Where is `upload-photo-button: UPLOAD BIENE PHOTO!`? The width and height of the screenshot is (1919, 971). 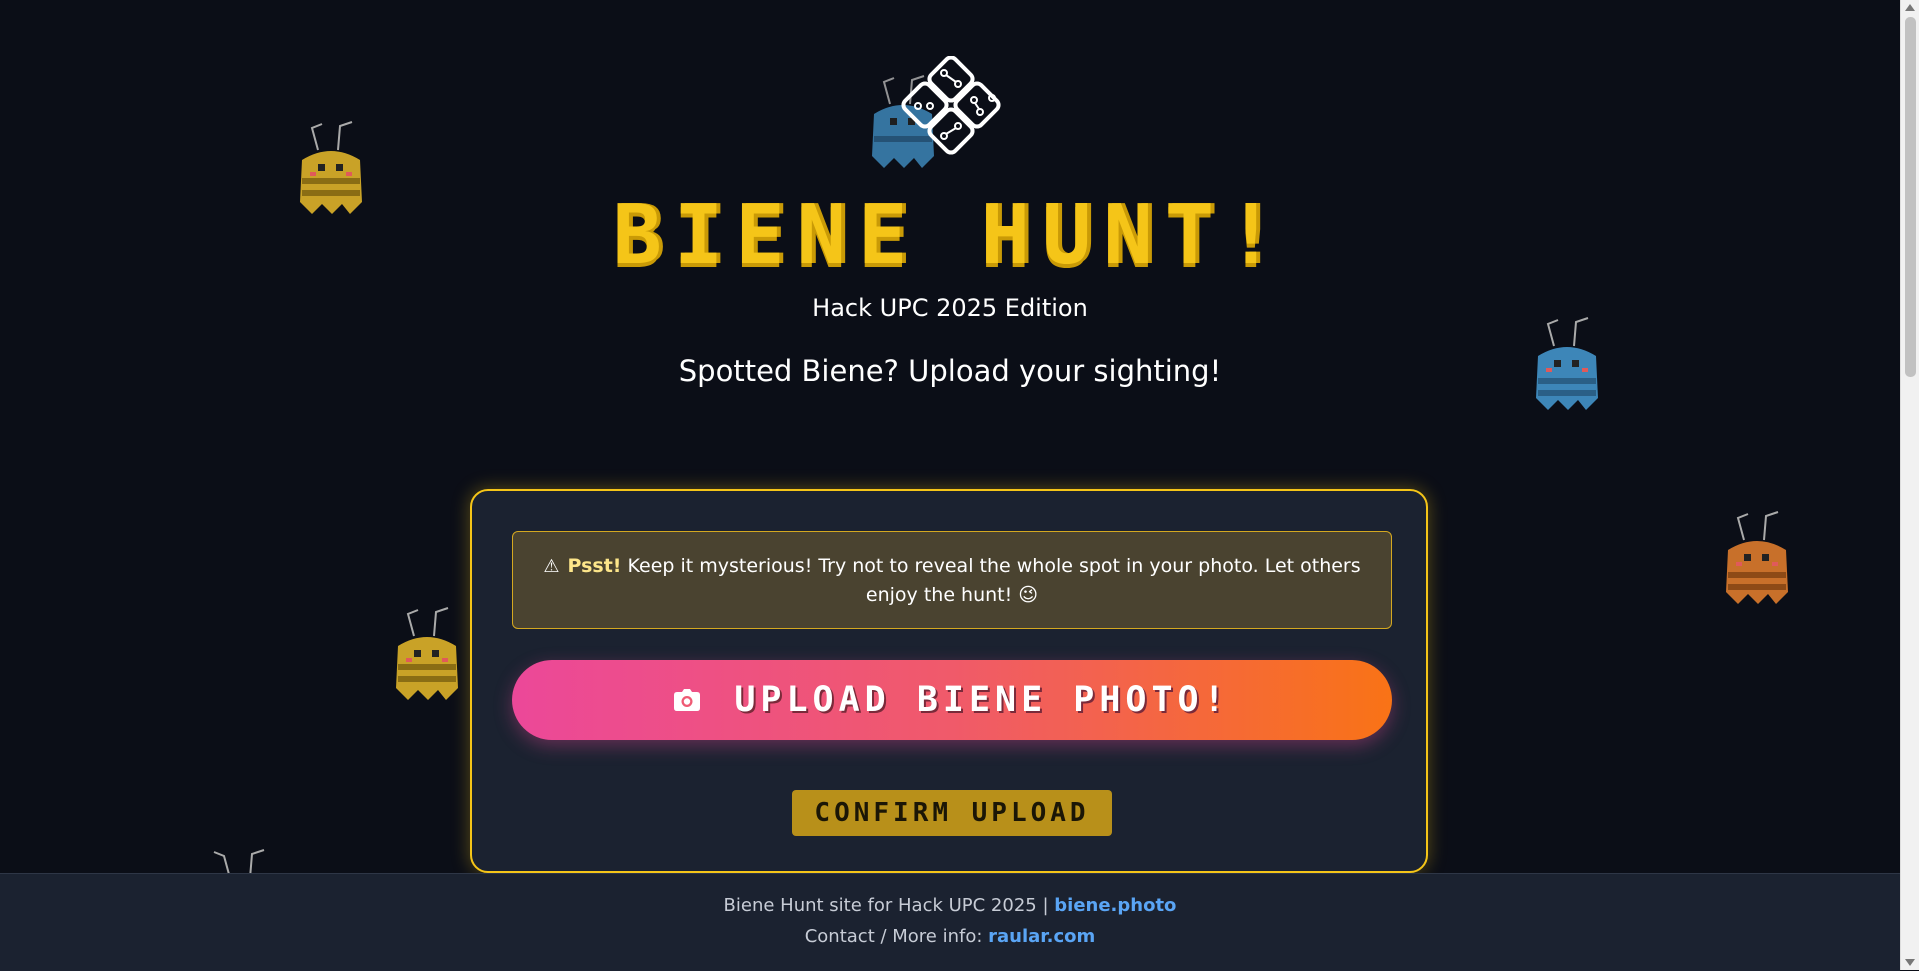 upload-photo-button: UPLOAD BIENE PHOTO! is located at coordinates (952, 700).